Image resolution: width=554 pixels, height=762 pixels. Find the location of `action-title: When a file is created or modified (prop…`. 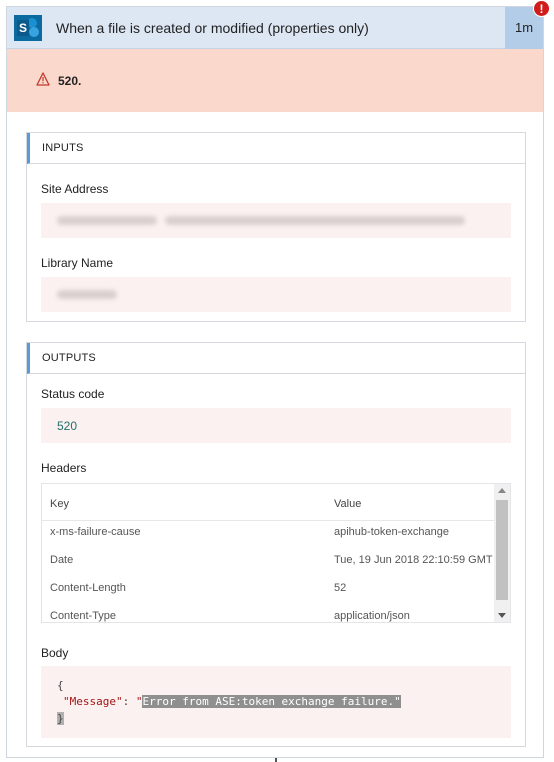

action-title: When a file is created or modified (prop… is located at coordinates (212, 28).